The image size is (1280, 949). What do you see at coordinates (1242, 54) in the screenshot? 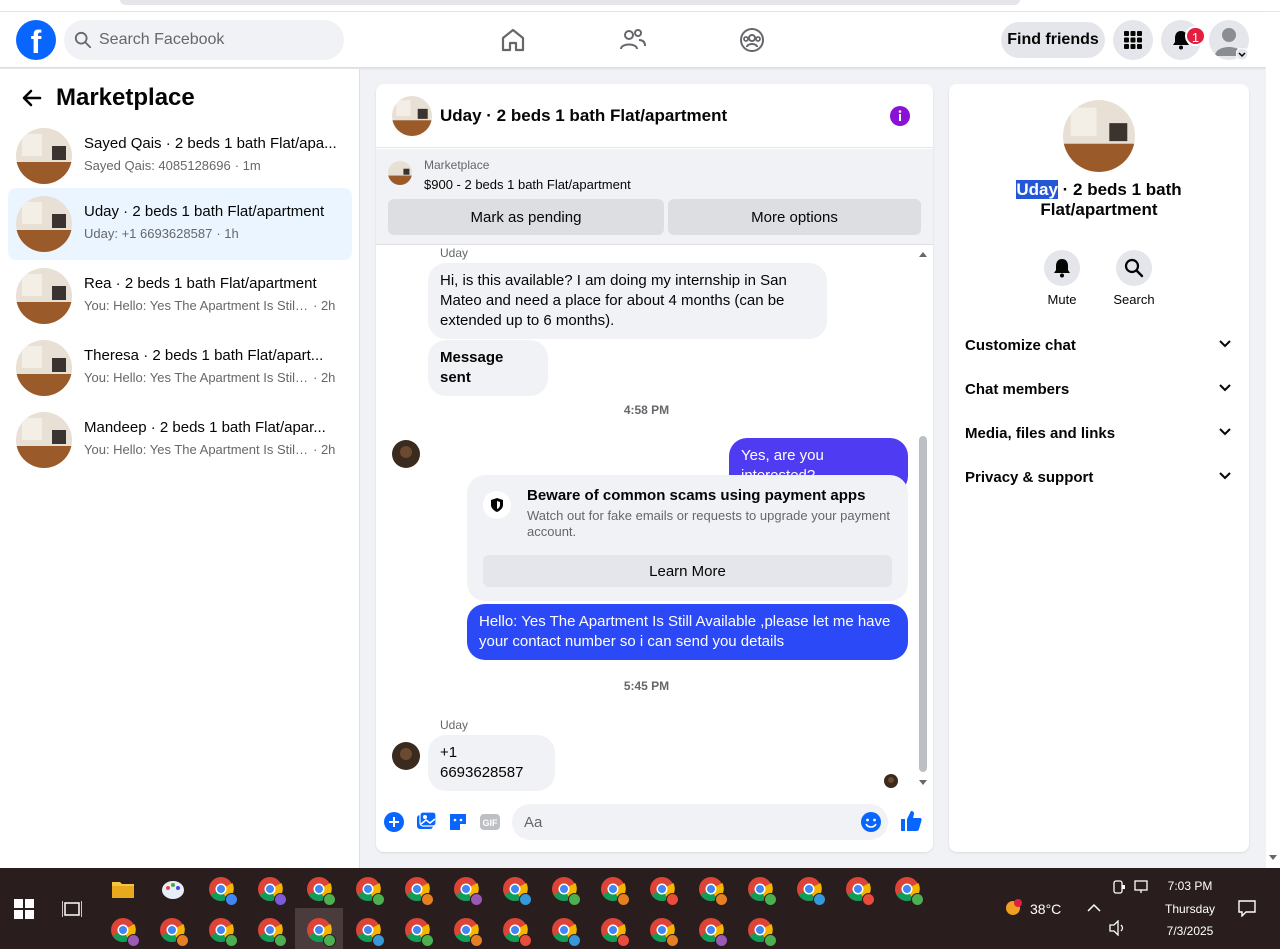
I see `account-chevron-icon` at bounding box center [1242, 54].